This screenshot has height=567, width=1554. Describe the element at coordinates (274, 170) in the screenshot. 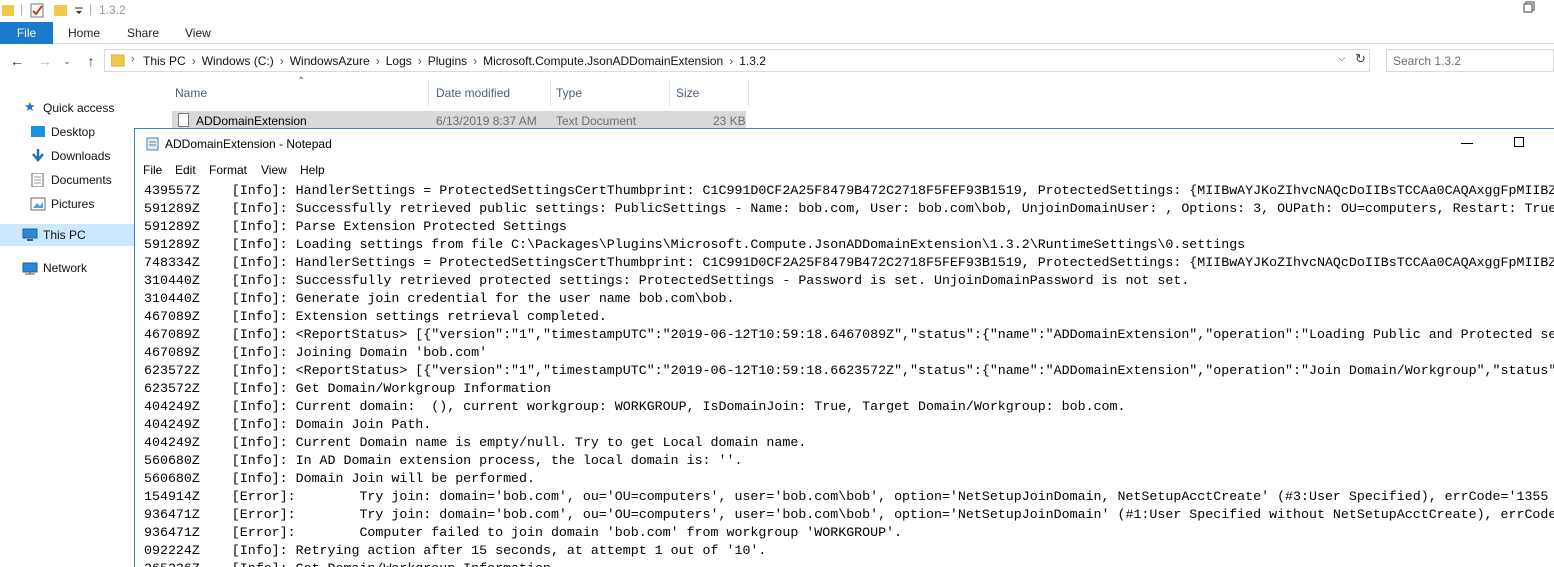

I see `menu-view: View` at that location.